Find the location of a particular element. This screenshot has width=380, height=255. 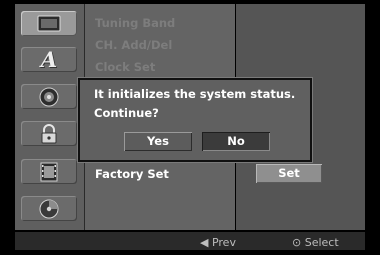

category-lock is located at coordinates (49, 133).